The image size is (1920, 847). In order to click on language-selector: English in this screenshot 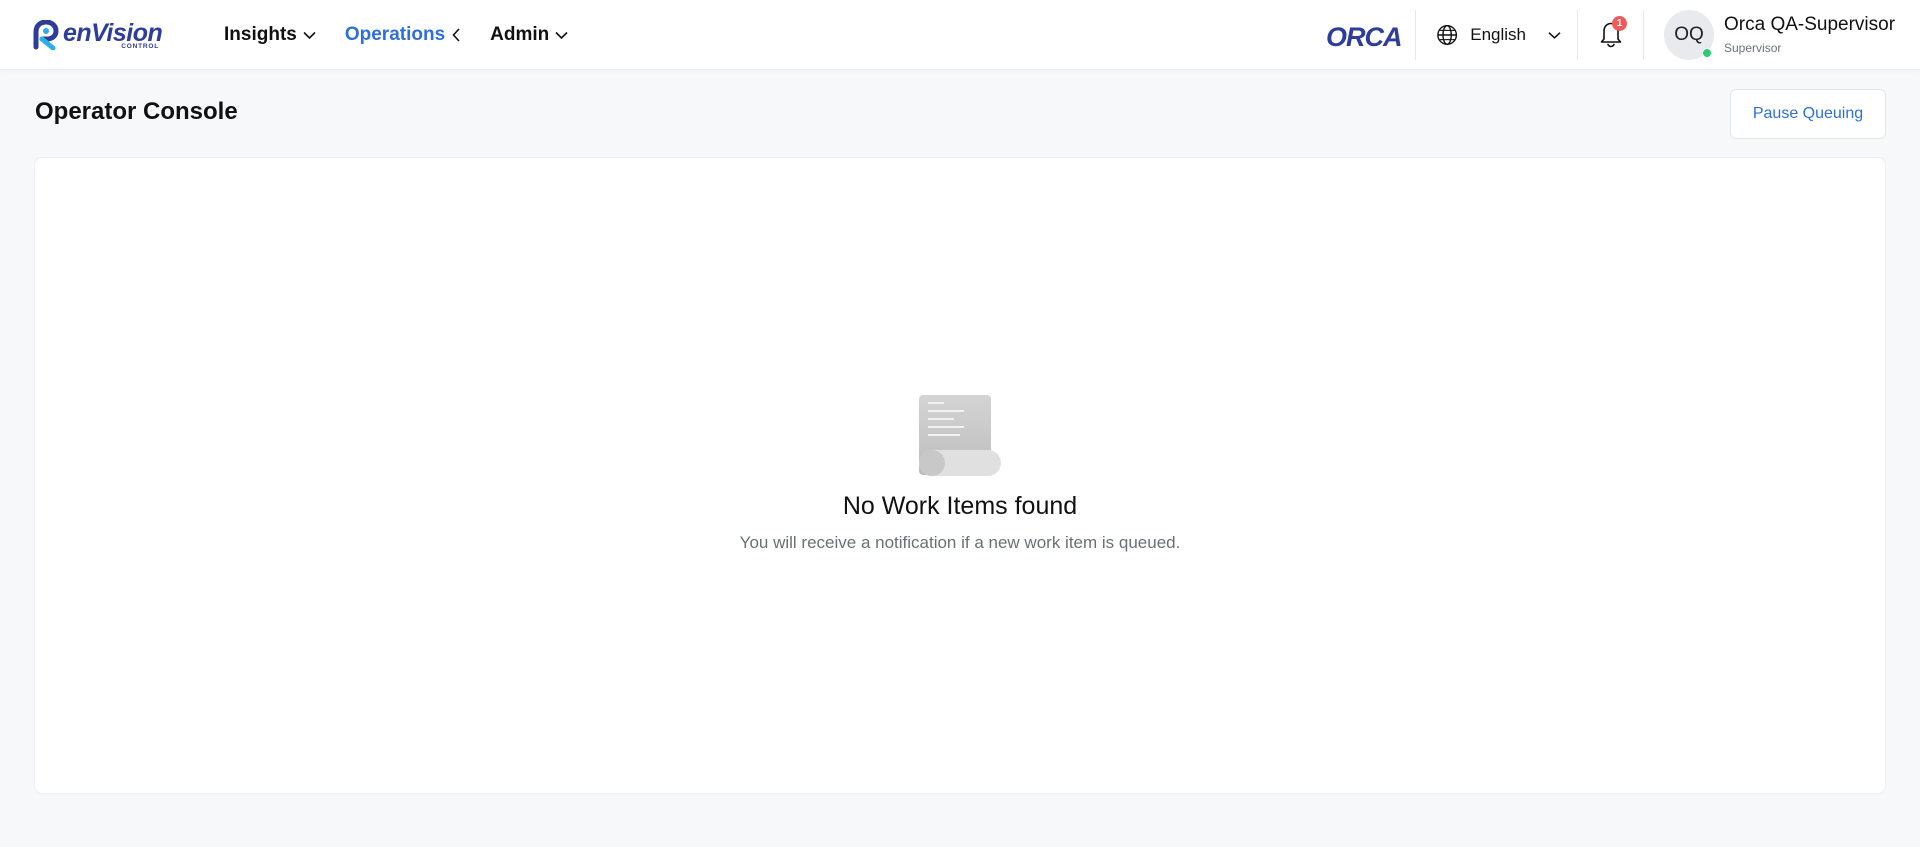, I will do `click(1498, 35)`.